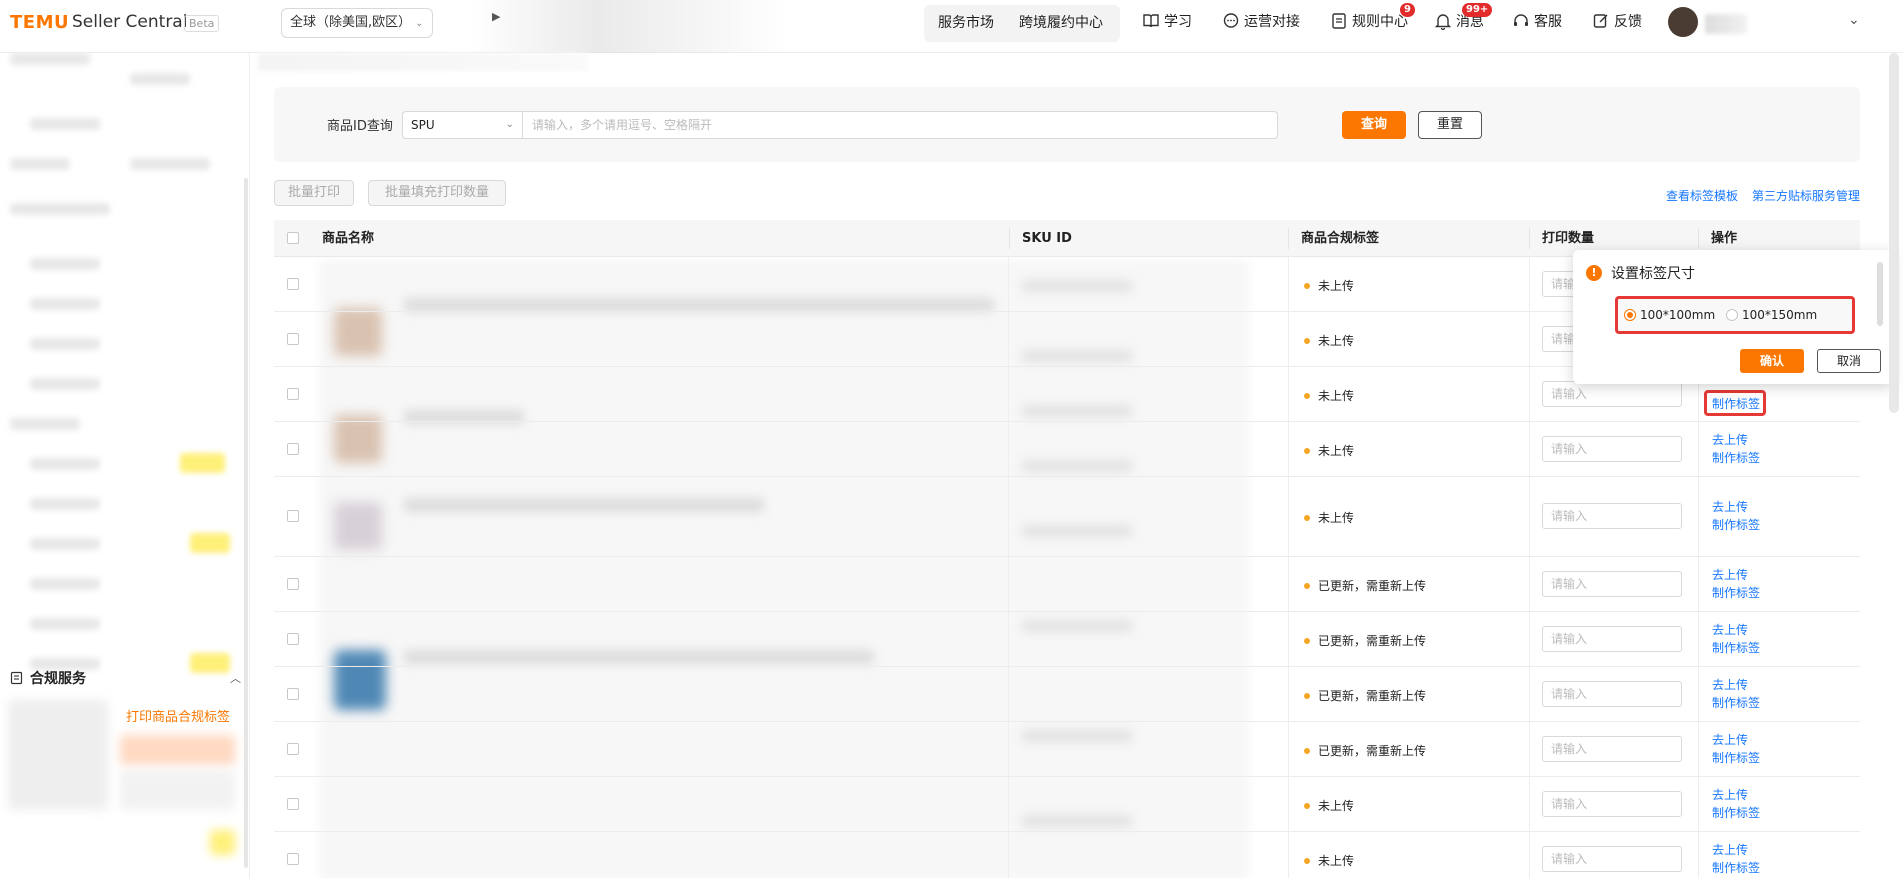 Image resolution: width=1903 pixels, height=878 pixels. What do you see at coordinates (1178, 22) in the screenshot?
I see `nav-learn-label: 学习` at bounding box center [1178, 22].